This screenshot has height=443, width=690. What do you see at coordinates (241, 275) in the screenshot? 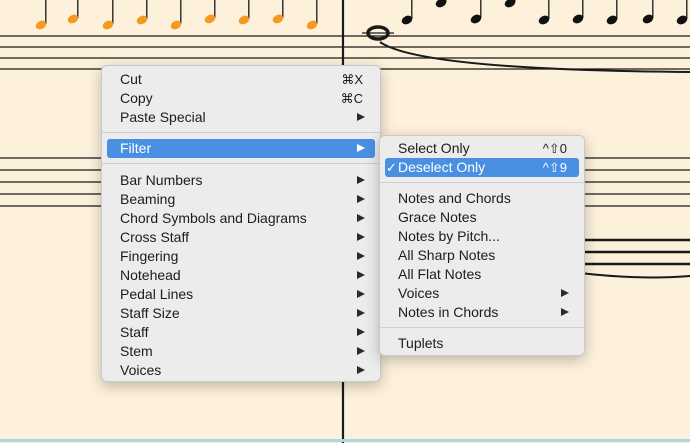
I see `menu-item-notehead: Notehead` at bounding box center [241, 275].